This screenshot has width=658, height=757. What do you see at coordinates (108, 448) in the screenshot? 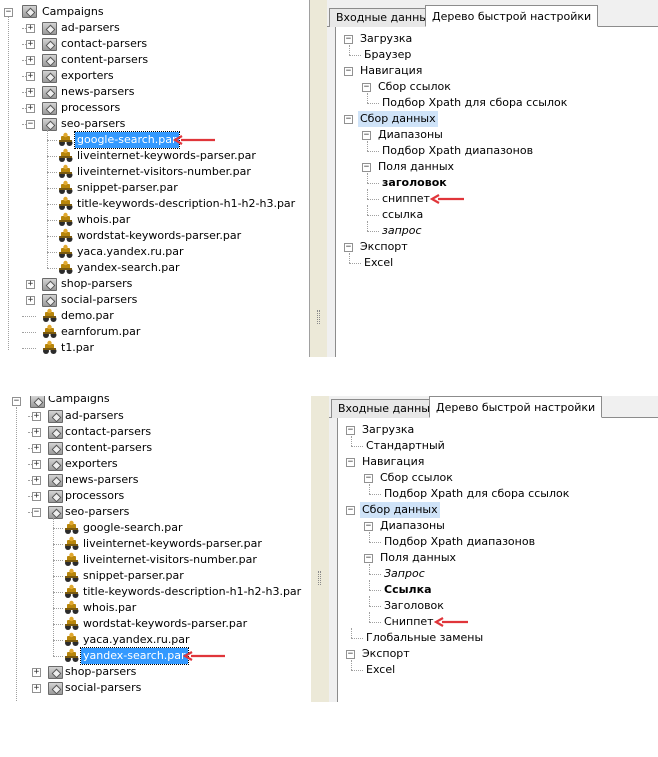
I see `folder-content-parsers: content-parsers` at bounding box center [108, 448].